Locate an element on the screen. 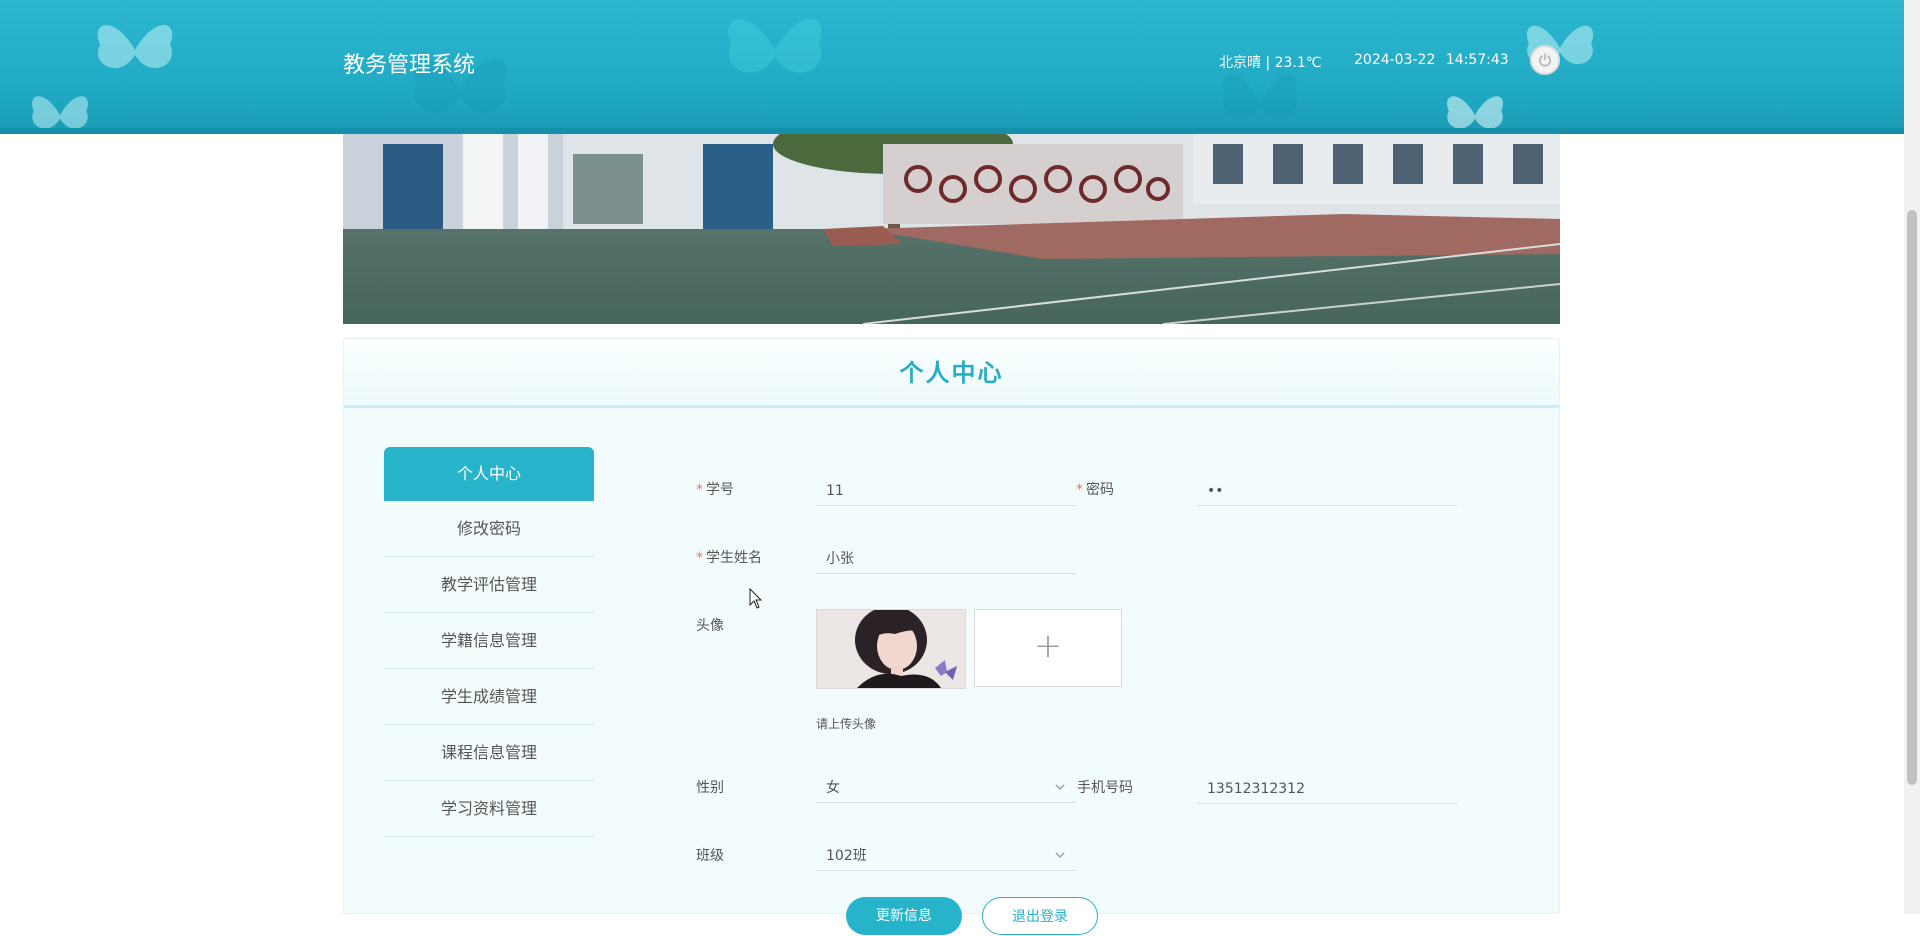 This screenshot has width=1920, height=936. page-scrollbar is located at coordinates (1912, 457).